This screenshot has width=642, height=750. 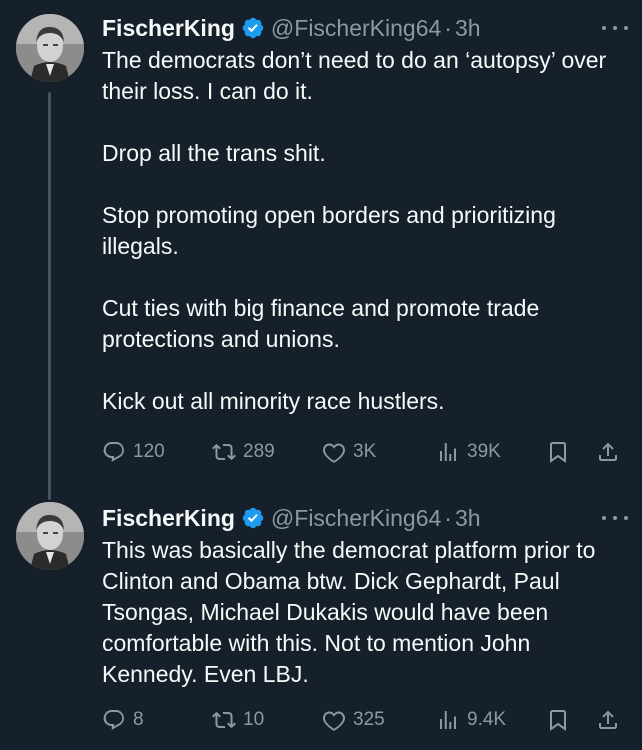 I want to click on reply-button: 120, so click(x=133, y=452).